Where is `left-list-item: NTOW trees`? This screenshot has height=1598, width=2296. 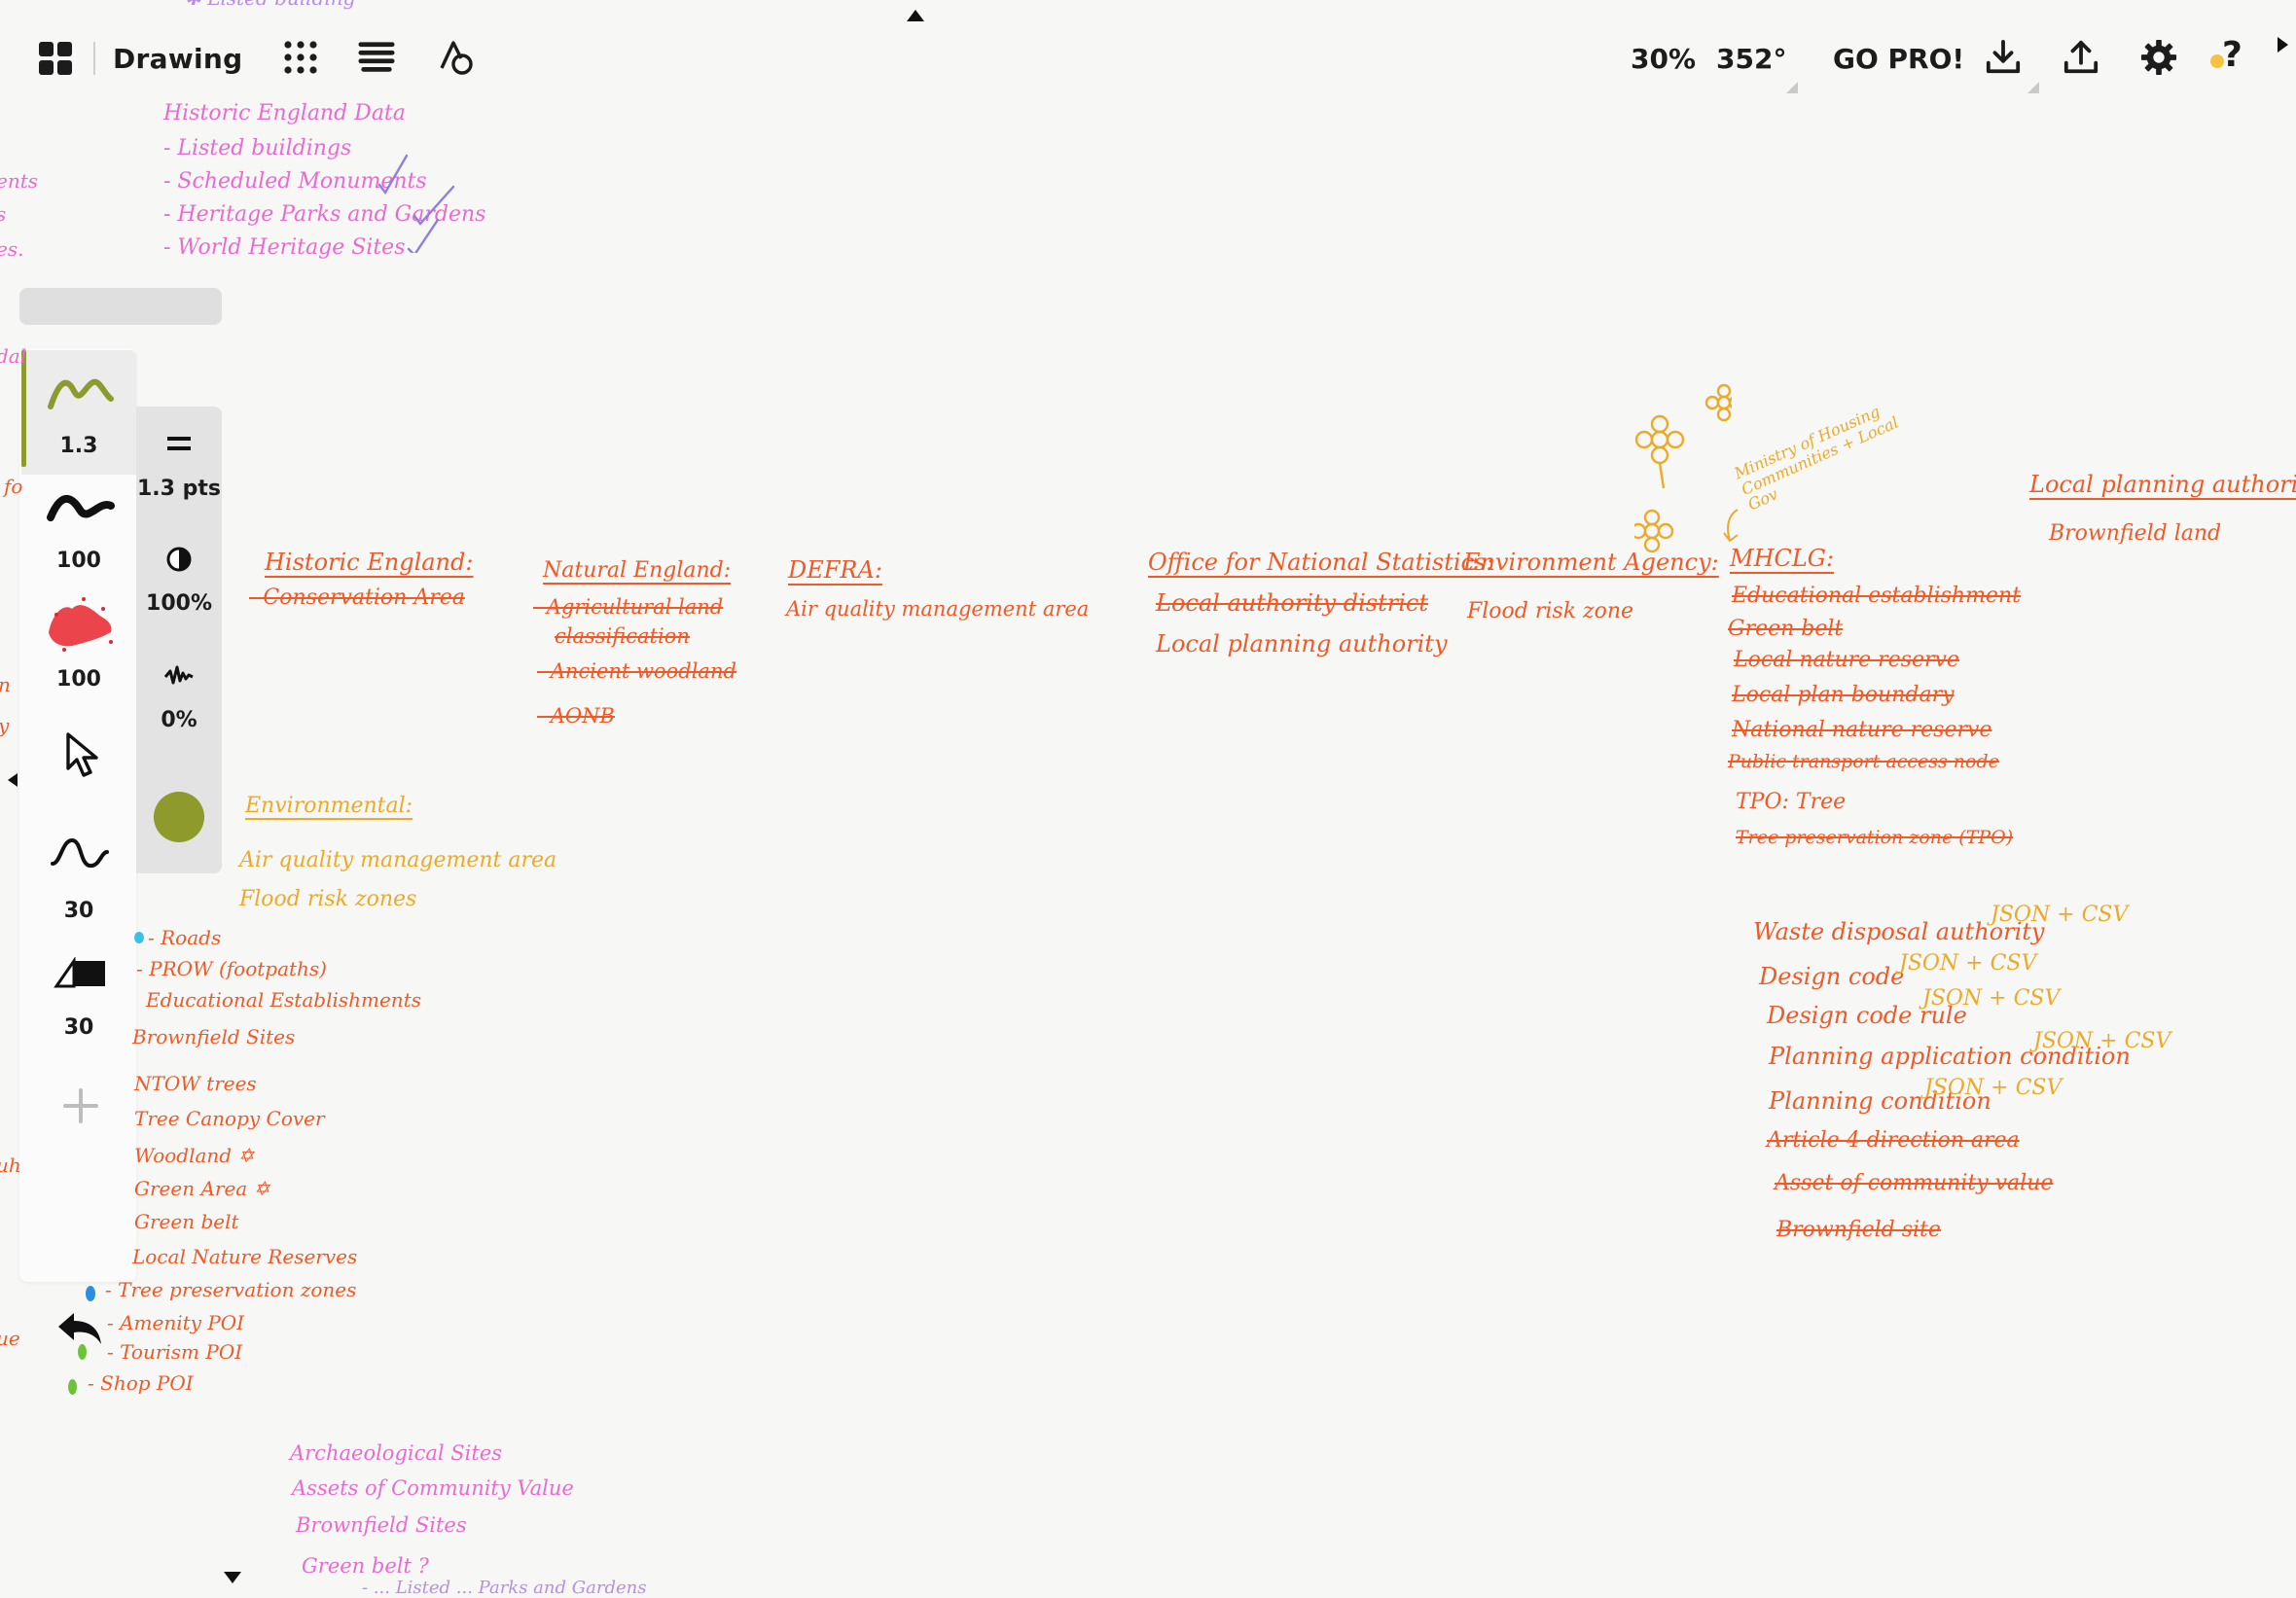
left-list-item: NTOW trees is located at coordinates (195, 1083).